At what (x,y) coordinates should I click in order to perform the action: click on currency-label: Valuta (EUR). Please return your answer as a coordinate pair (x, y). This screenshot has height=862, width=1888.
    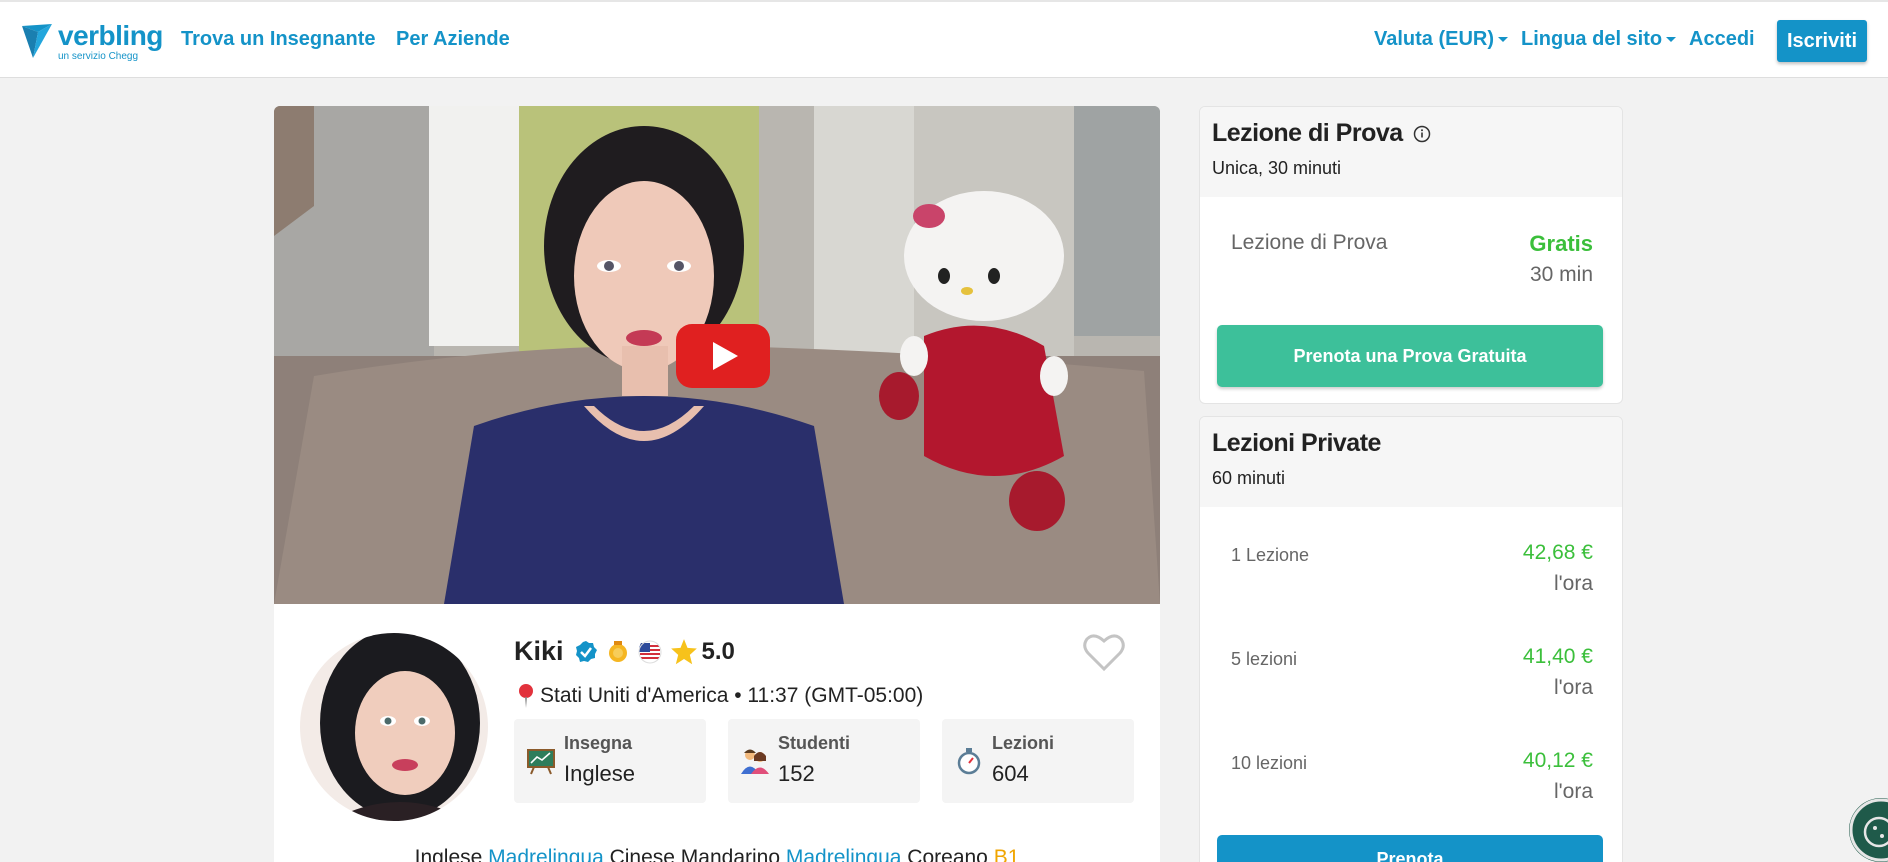
    Looking at the image, I should click on (1434, 39).